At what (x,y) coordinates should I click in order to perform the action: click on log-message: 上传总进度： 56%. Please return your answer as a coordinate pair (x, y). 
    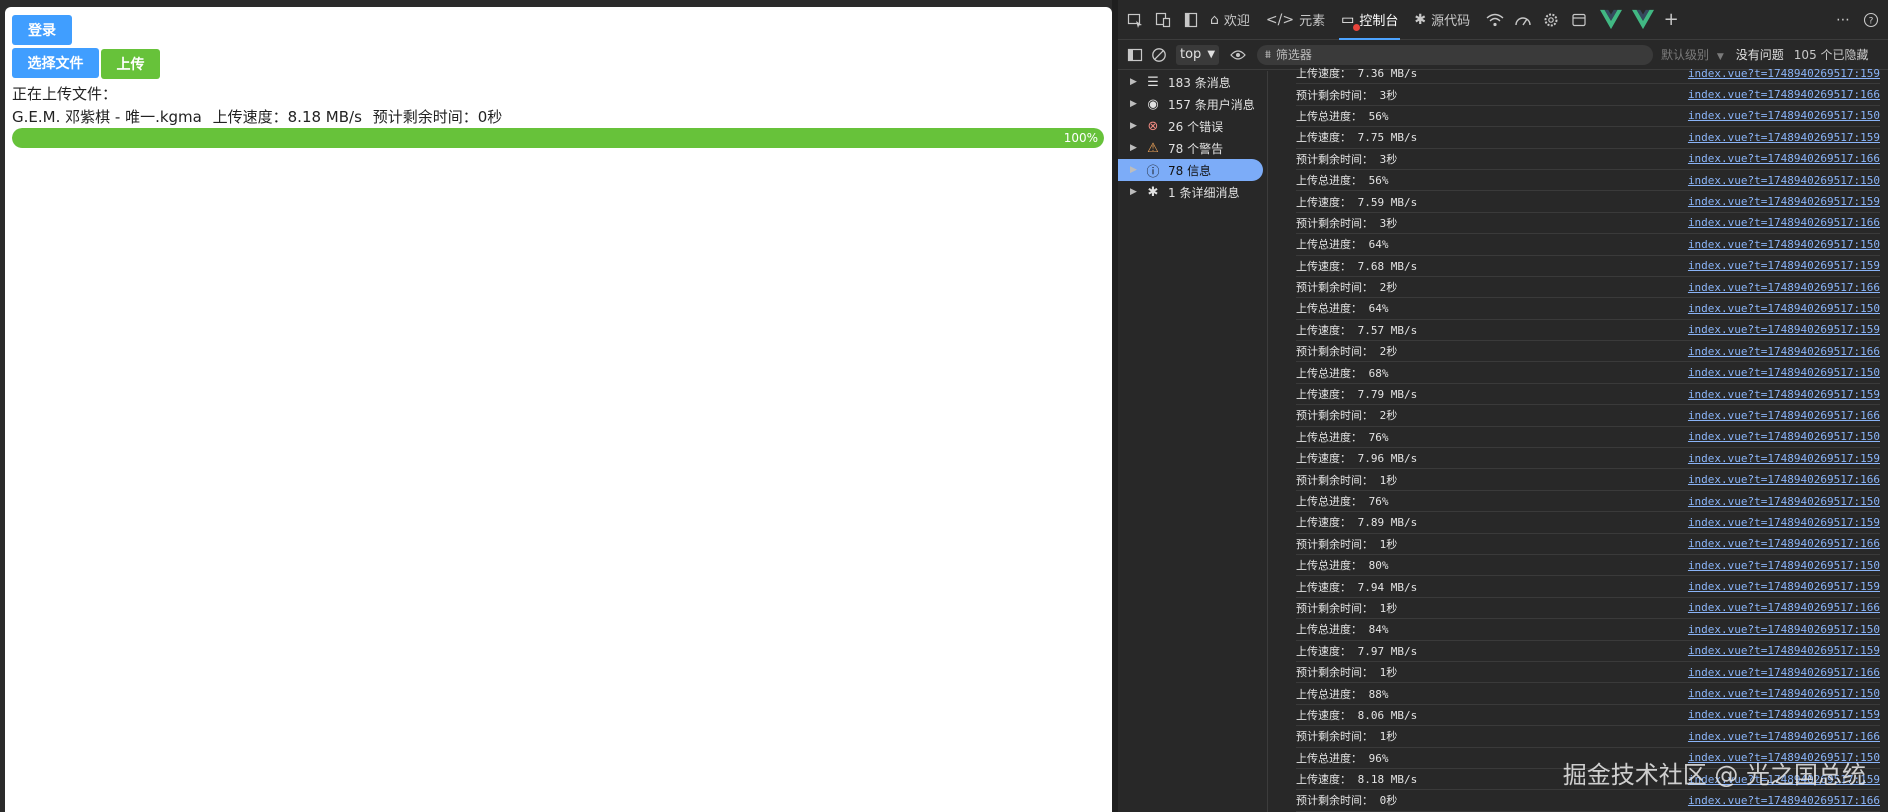
    Looking at the image, I should click on (1342, 181).